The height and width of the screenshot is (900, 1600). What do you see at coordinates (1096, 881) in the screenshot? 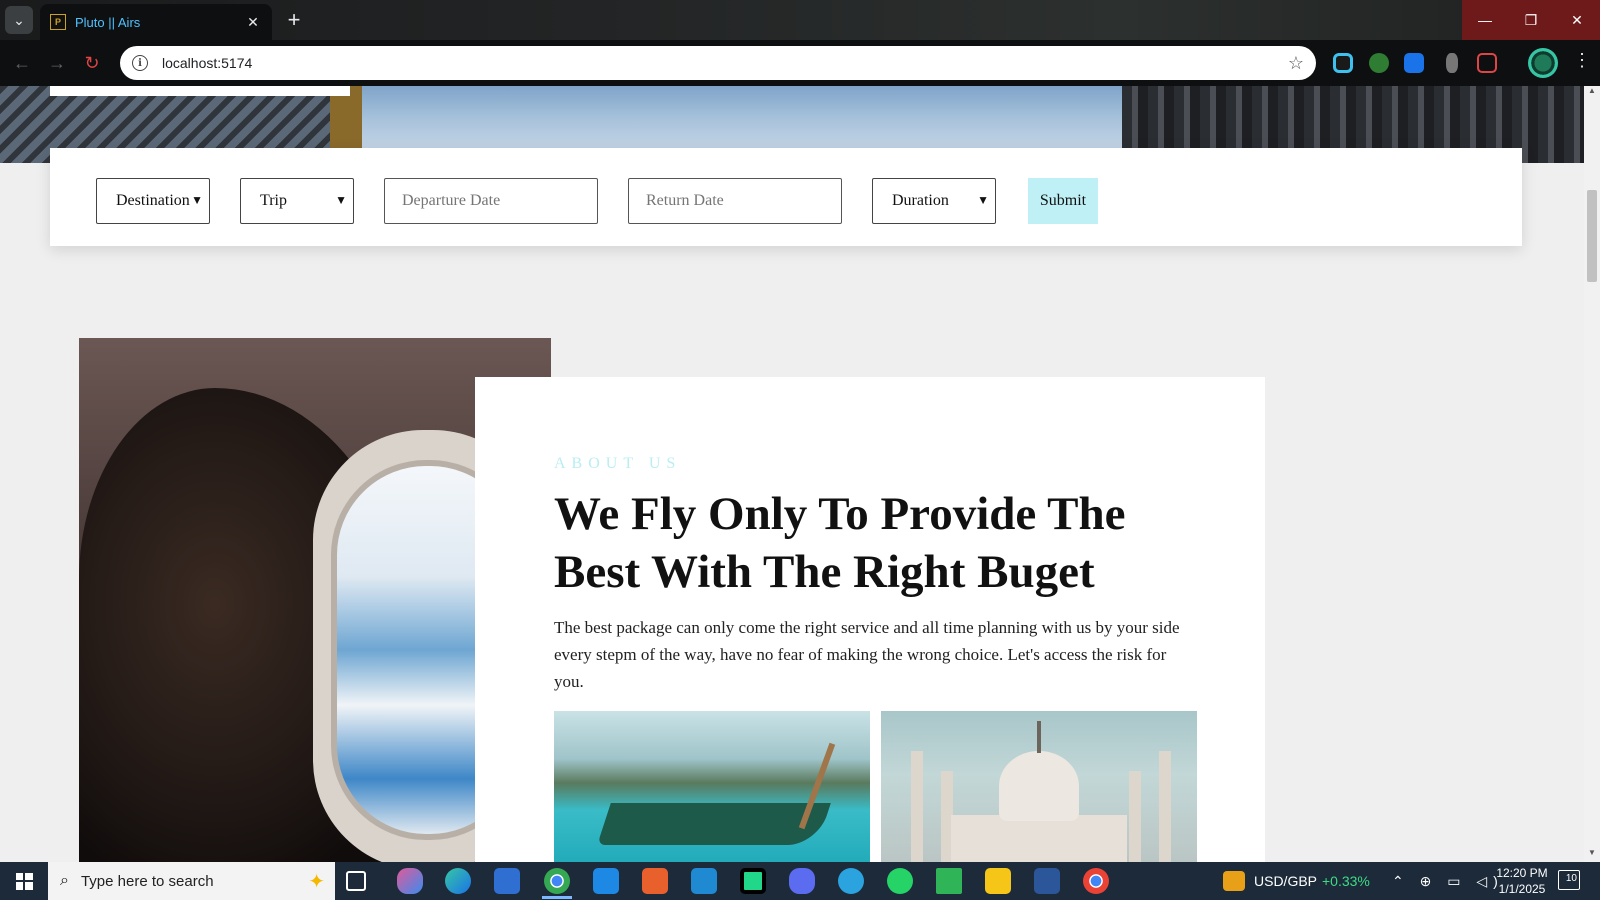
I see `chrome-profile-icon` at bounding box center [1096, 881].